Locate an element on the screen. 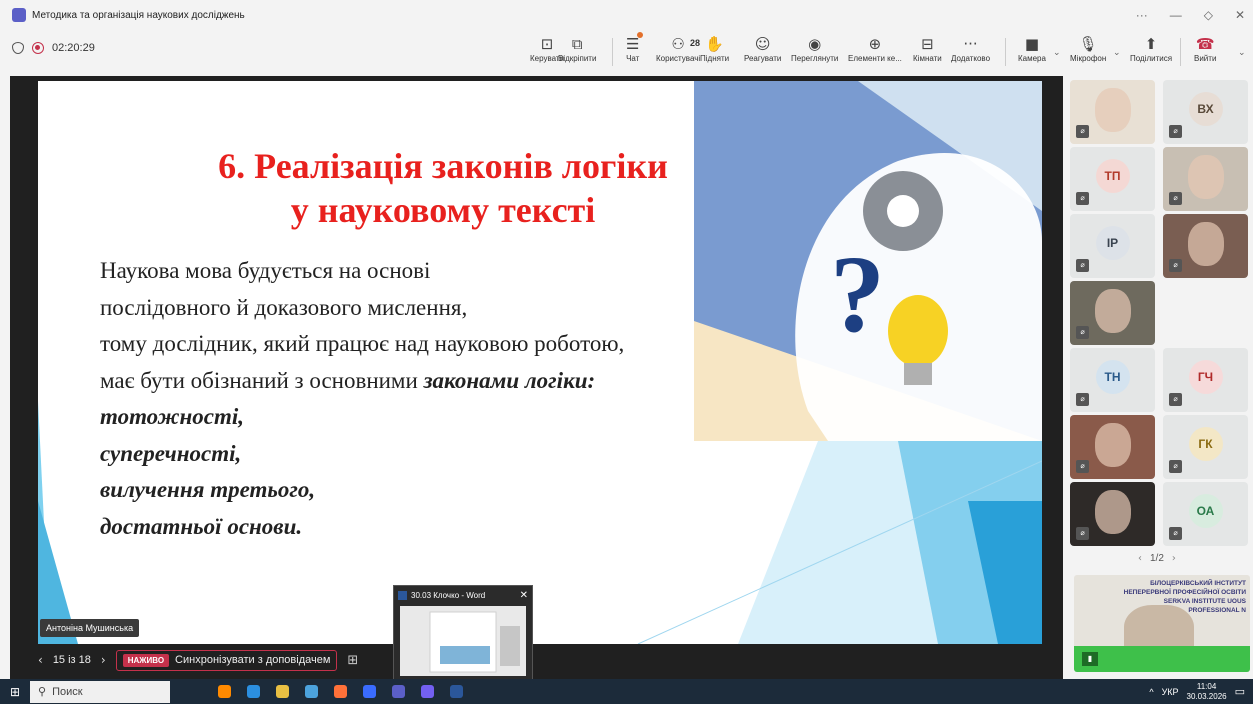 The image size is (1253, 704). share-button: ⬆ Поділитися is located at coordinates (1151, 48).